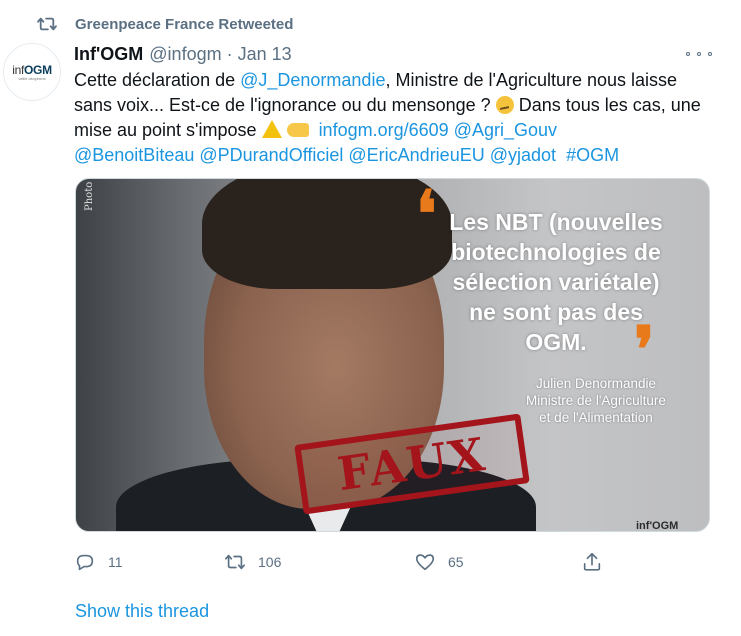 The image size is (741, 636). Describe the element at coordinates (505, 130) in the screenshot. I see `mention-link: @Agri_Gouv` at that location.